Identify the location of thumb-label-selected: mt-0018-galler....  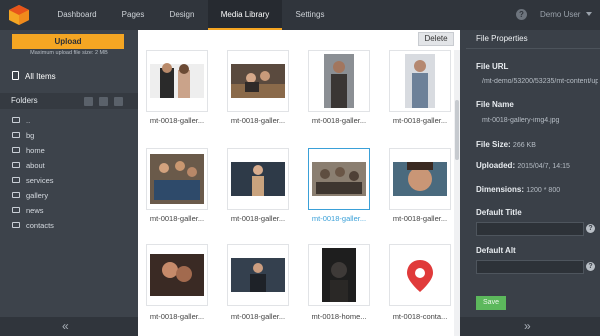
(339, 218).